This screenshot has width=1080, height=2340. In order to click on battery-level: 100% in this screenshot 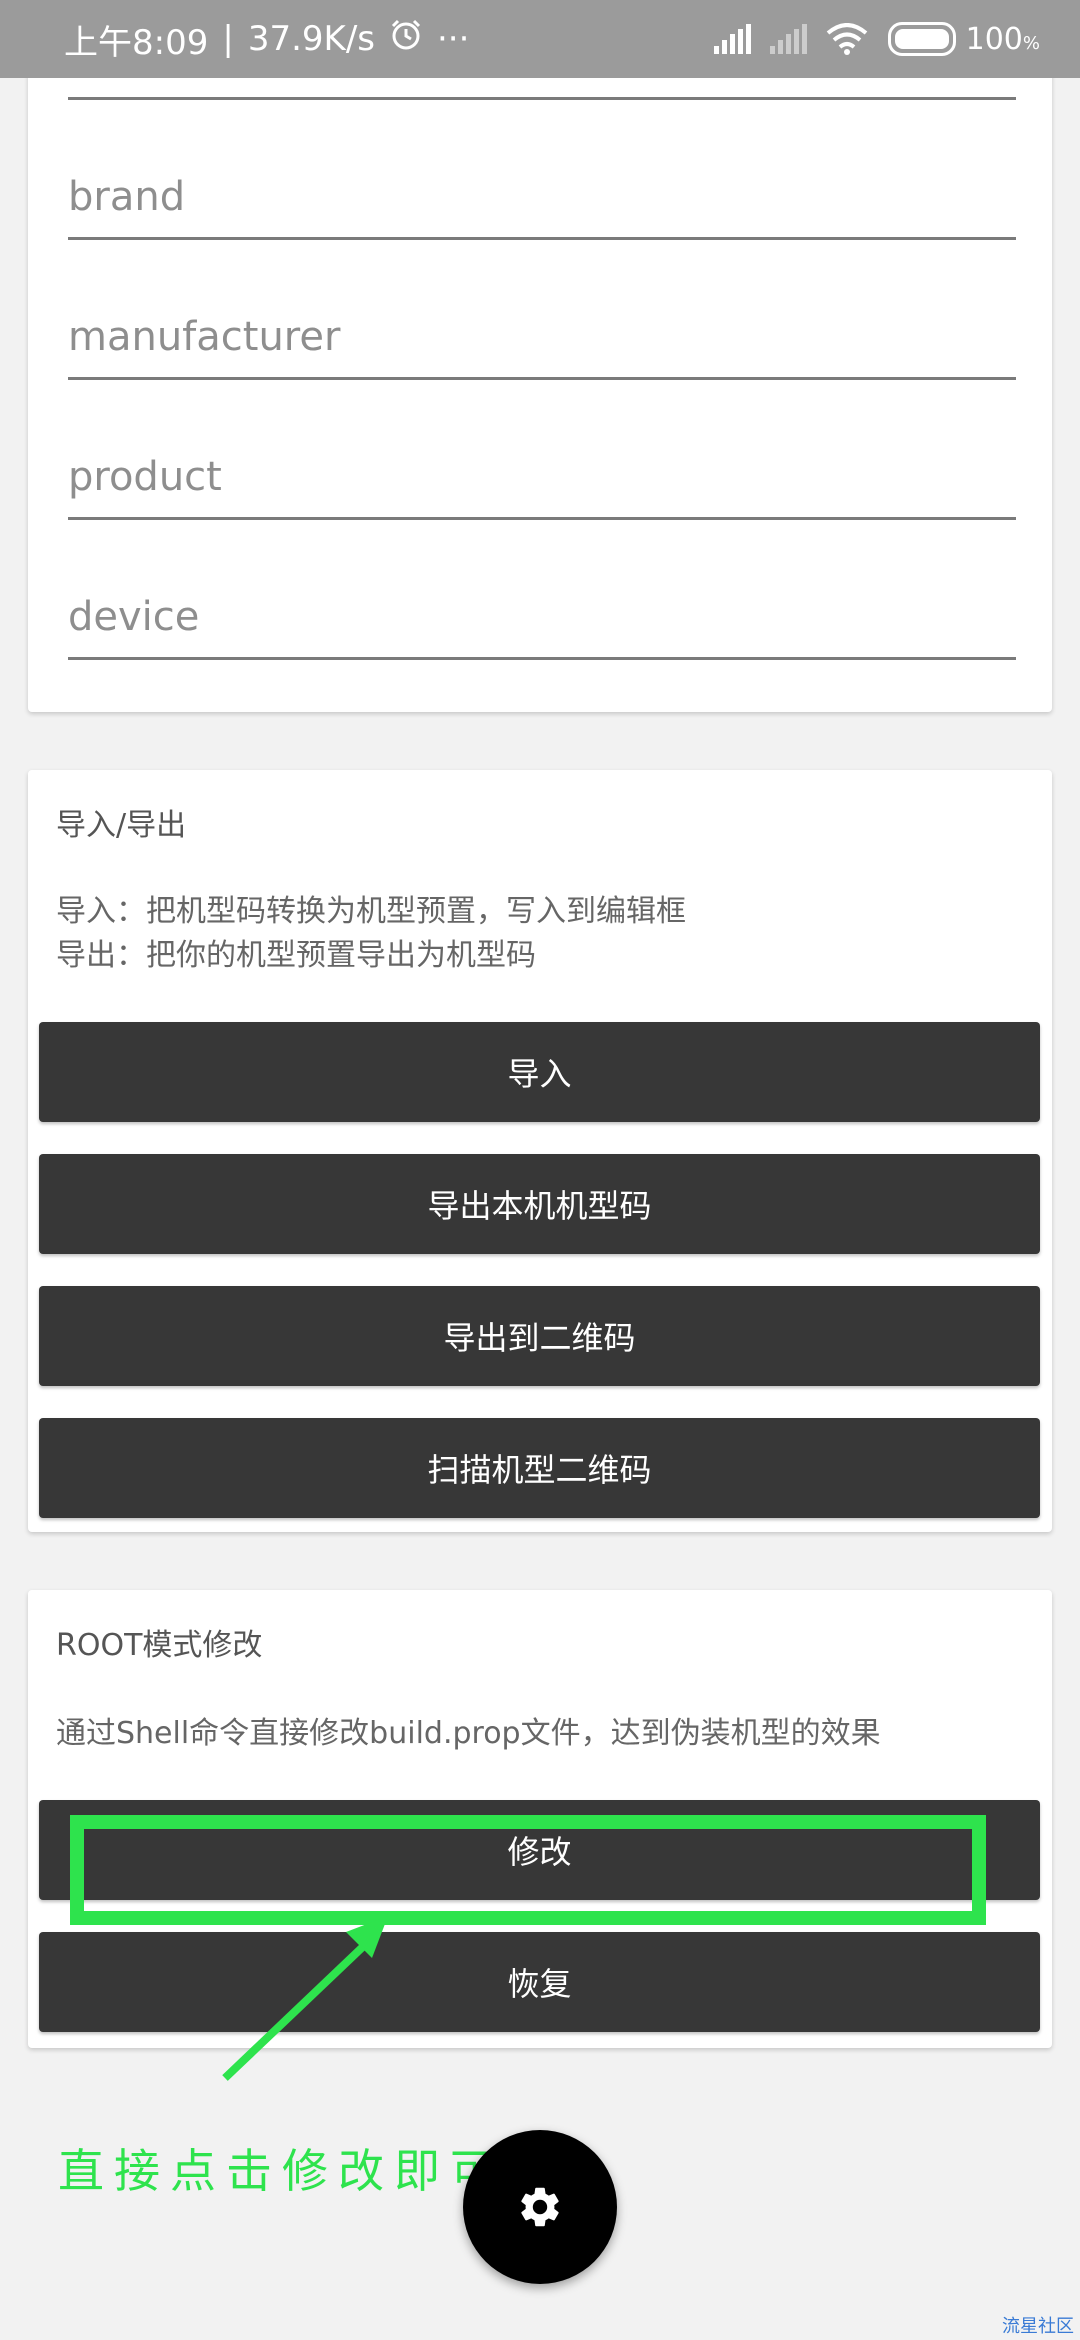, I will do `click(1002, 39)`.